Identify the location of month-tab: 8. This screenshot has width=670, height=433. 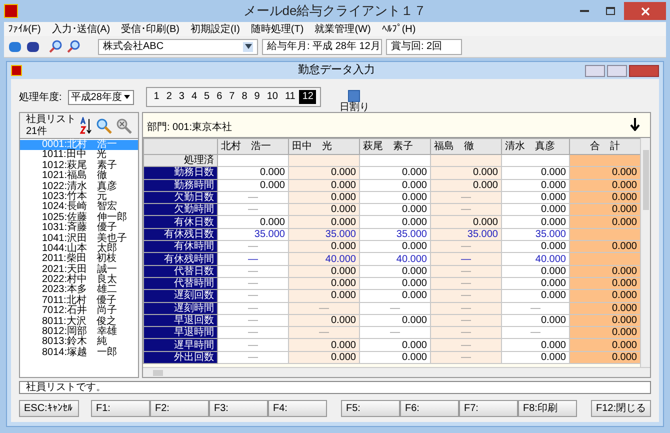
(244, 97).